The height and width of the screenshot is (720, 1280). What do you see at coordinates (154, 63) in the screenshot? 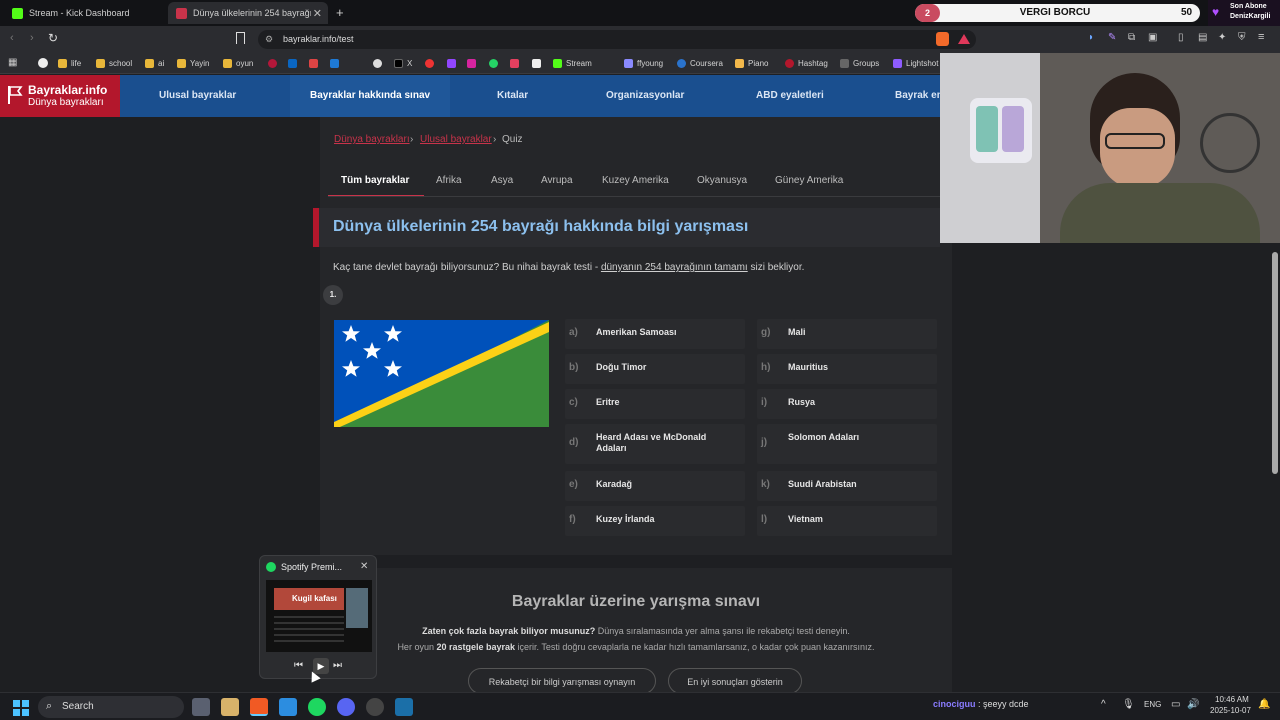
I see `bookmark-ai: ai` at bounding box center [154, 63].